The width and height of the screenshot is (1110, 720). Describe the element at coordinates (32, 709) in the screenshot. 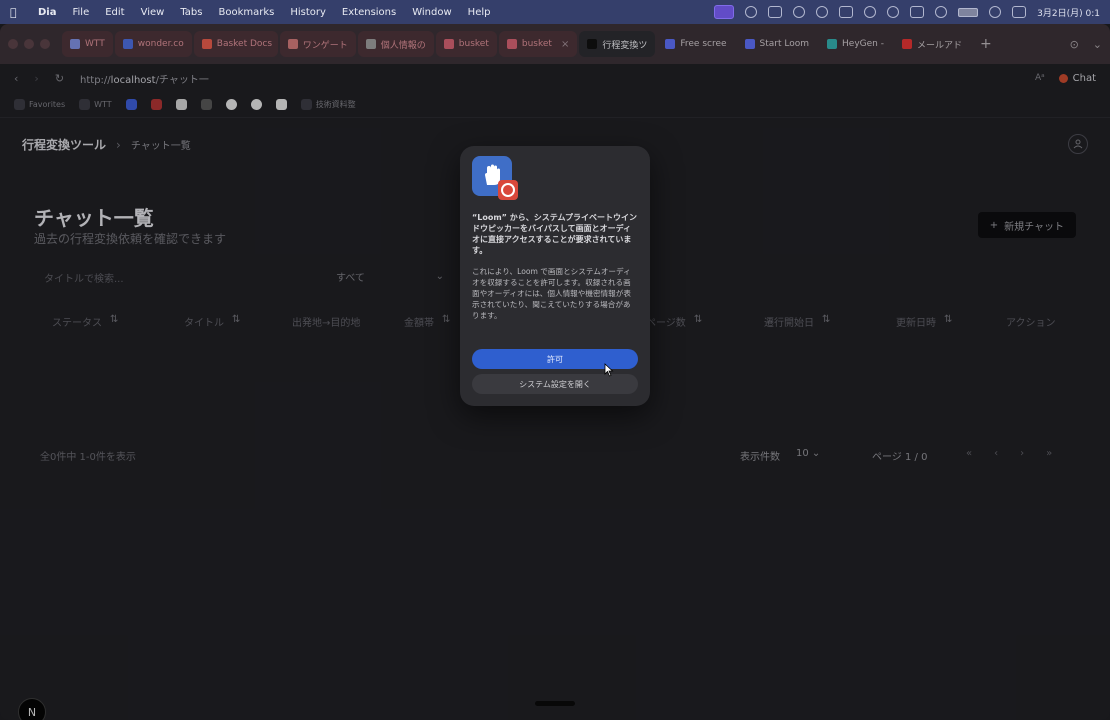

I see `nextjs-dev-badge: N` at that location.